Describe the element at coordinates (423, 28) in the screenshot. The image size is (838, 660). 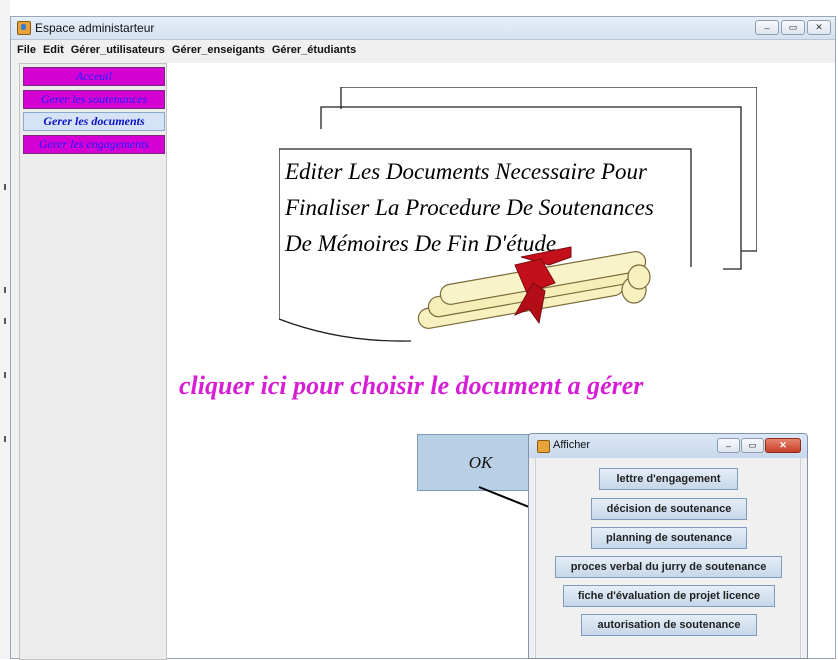
I see `window-titlebar: Espace administarteur – ▭ ✕` at that location.